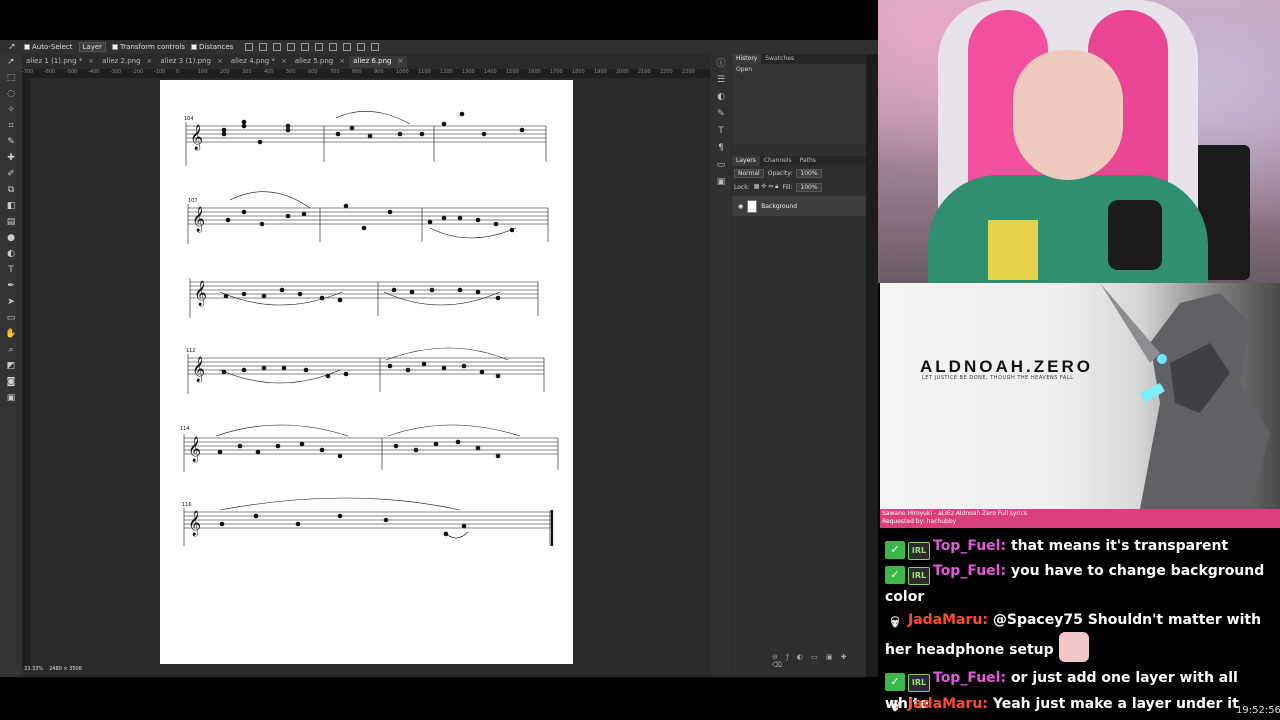 The image size is (1280, 720). Describe the element at coordinates (778, 161) in the screenshot. I see `tab-channels: Channels` at that location.